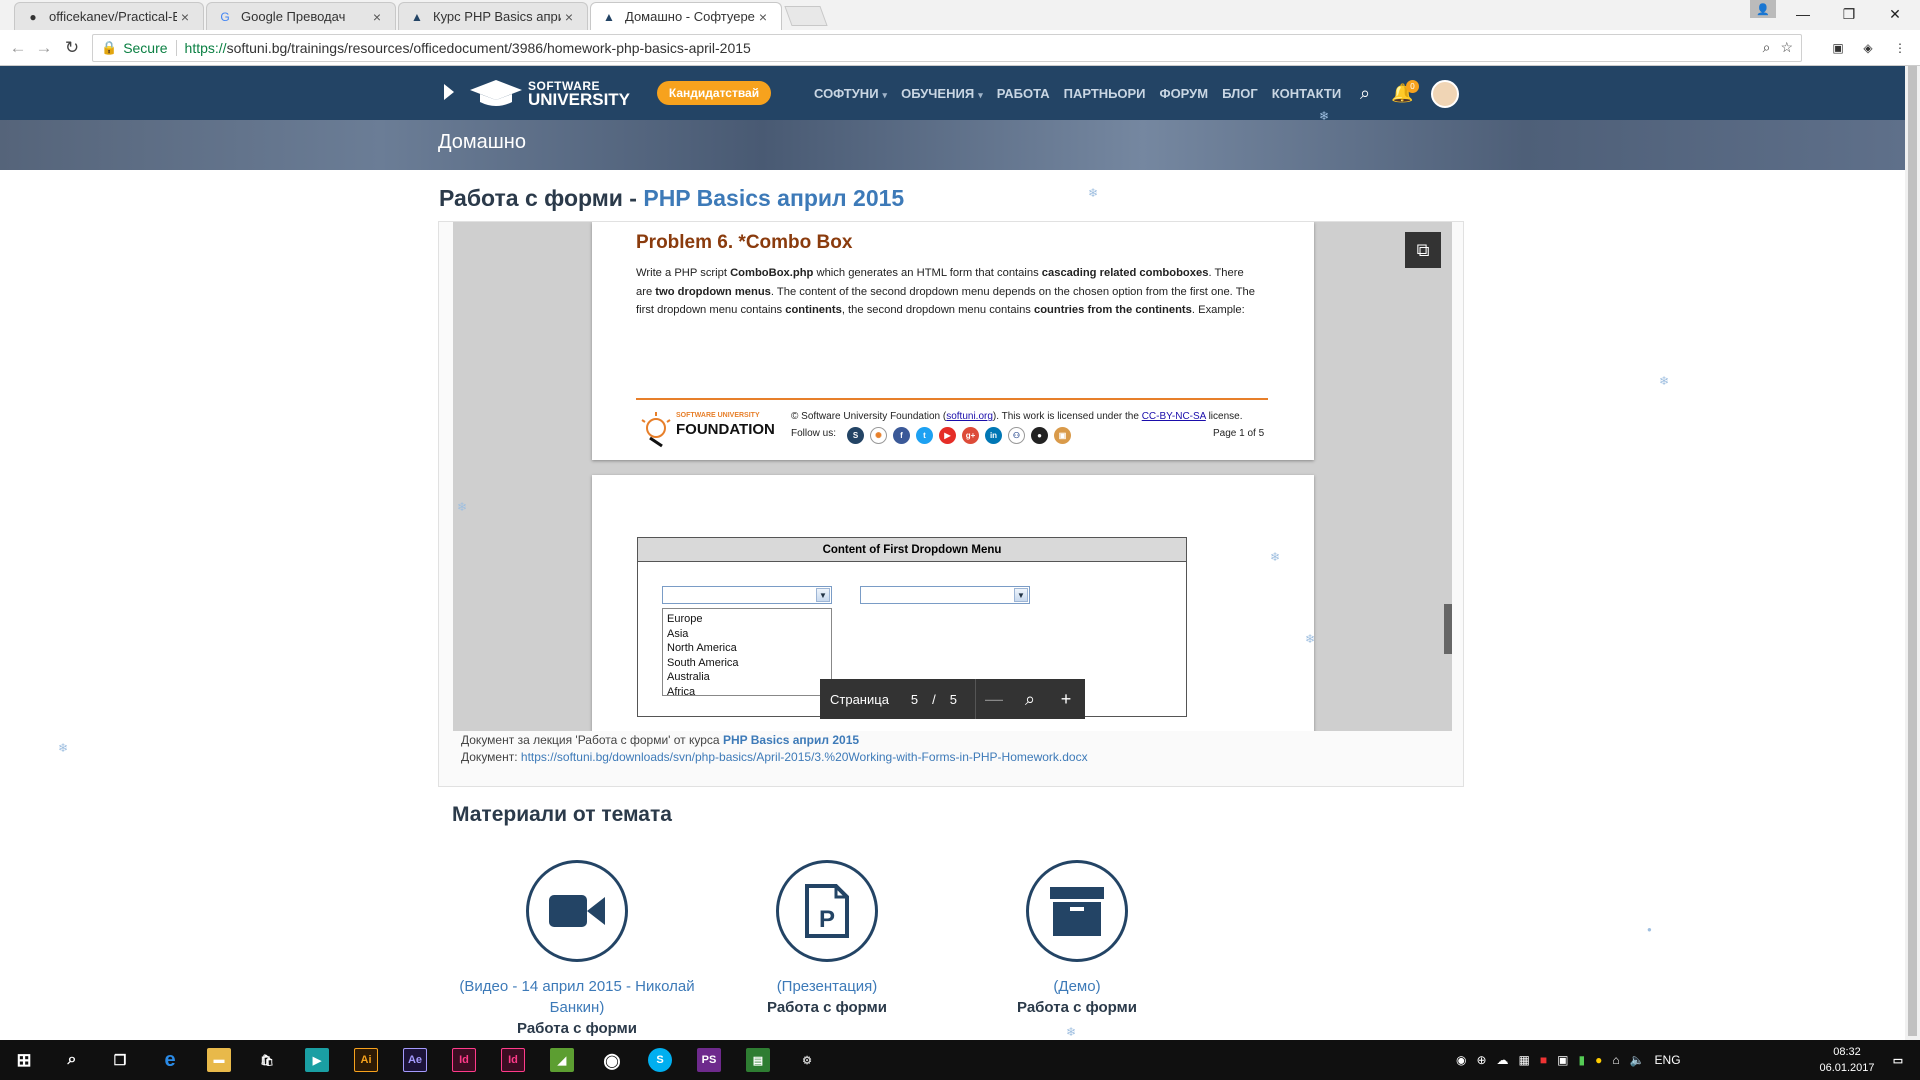  What do you see at coordinates (993, 435) in the screenshot?
I see `linkedin-icon: in` at bounding box center [993, 435].